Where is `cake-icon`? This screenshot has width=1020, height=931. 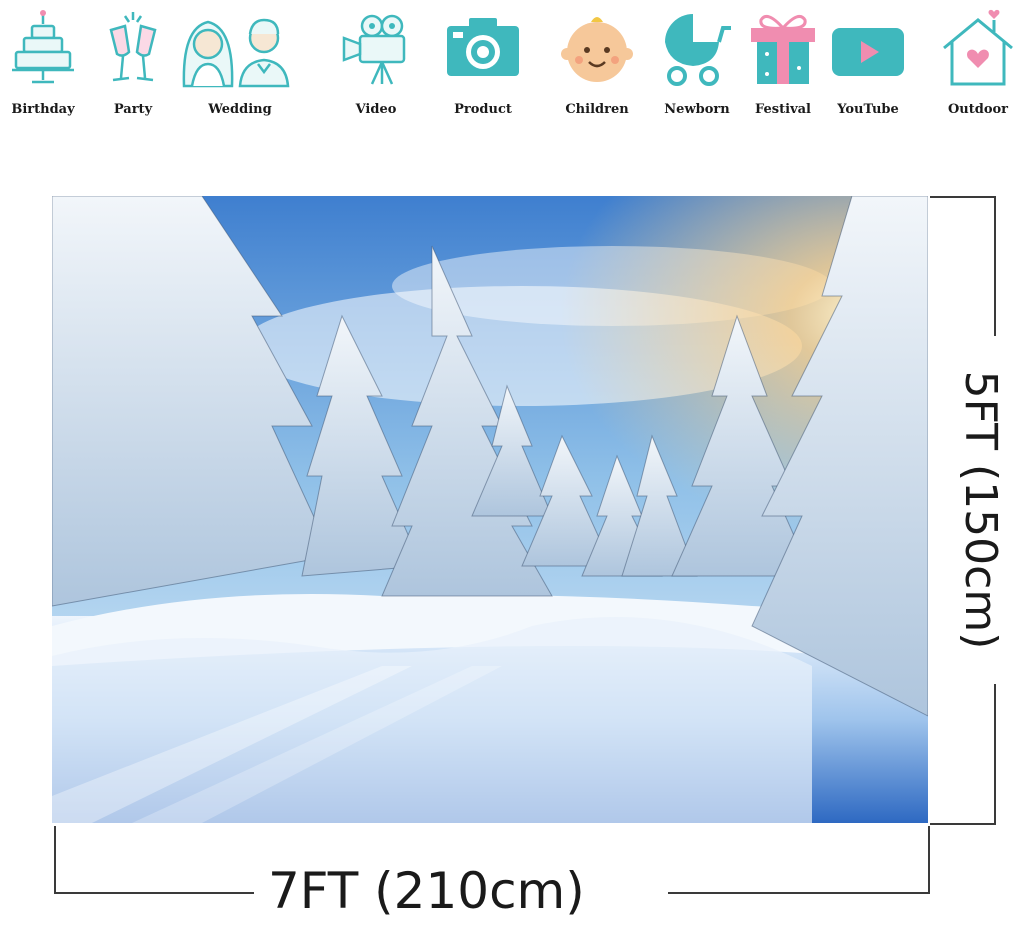
cake-icon is located at coordinates (43, 47).